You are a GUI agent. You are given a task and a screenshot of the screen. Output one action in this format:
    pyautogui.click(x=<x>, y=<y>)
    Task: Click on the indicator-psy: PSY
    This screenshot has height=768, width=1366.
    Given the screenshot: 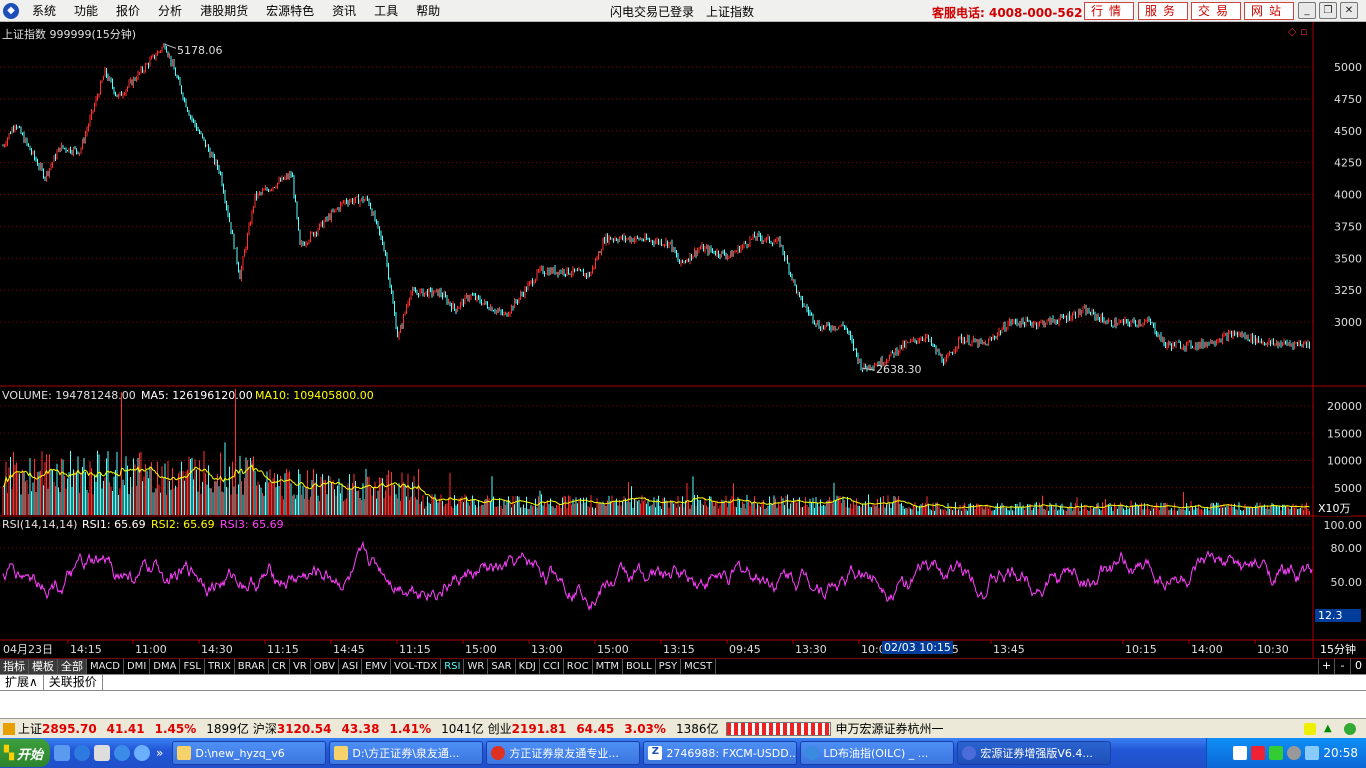 What is the action you would take?
    pyautogui.click(x=669, y=666)
    